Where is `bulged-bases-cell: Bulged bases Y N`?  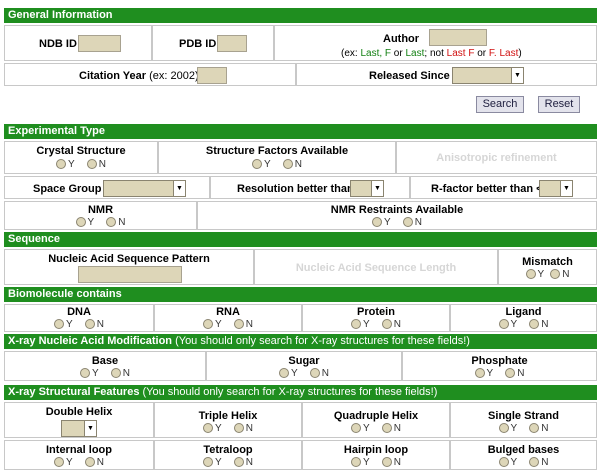 bulged-bases-cell: Bulged bases Y N is located at coordinates (523, 455).